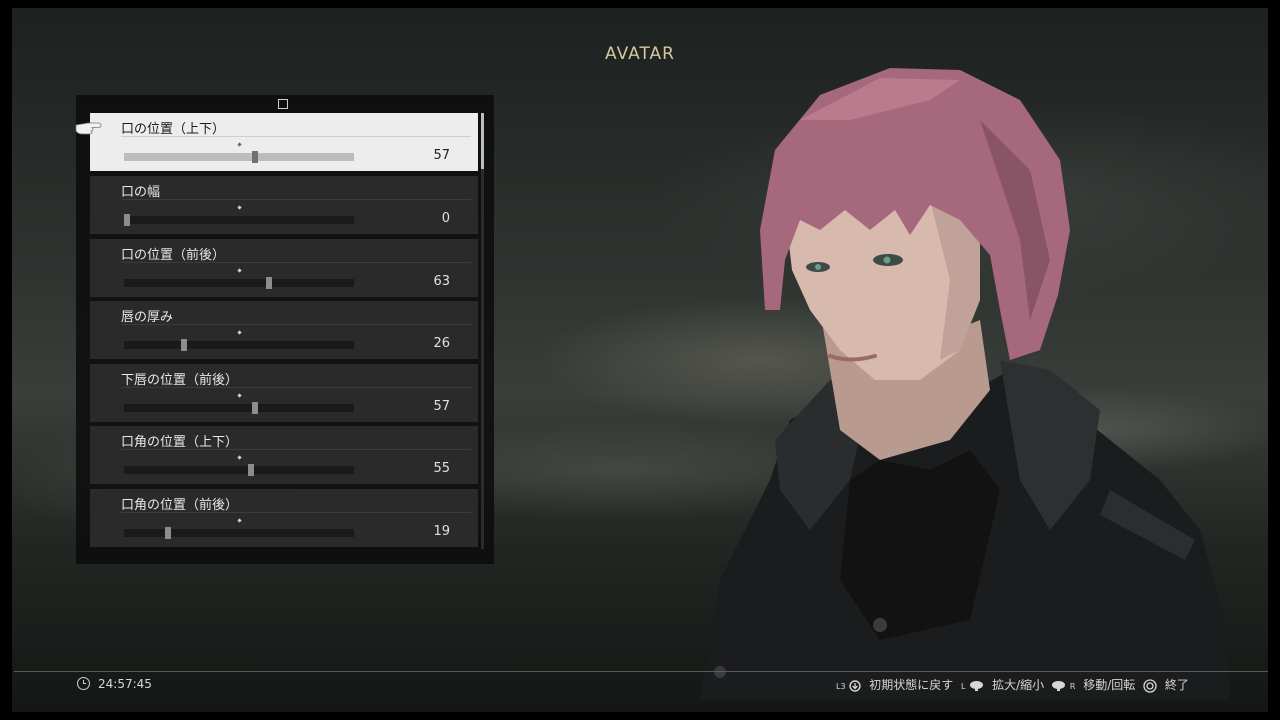  I want to click on slider-value: 55, so click(441, 468).